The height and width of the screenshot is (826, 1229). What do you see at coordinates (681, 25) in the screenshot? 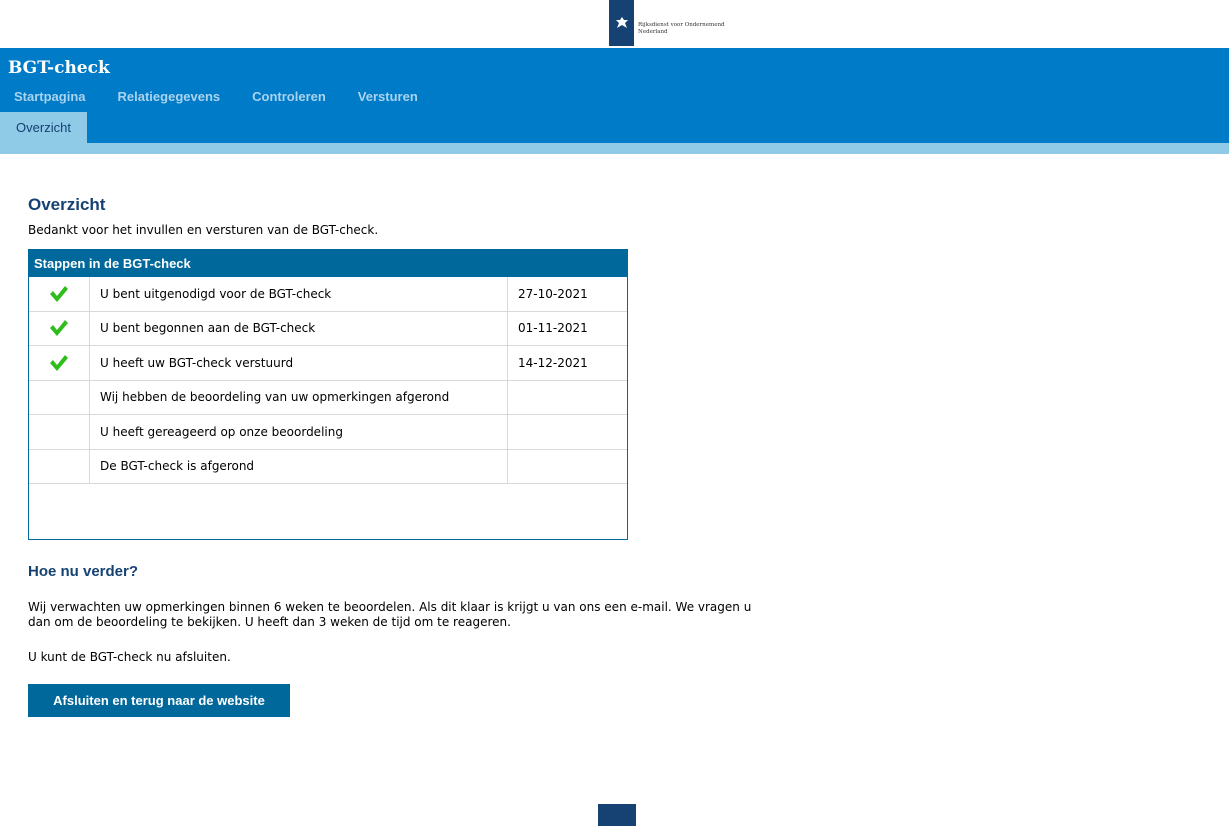
I see `logo-line-1: Rijksdienst voor Ondernemend` at bounding box center [681, 25].